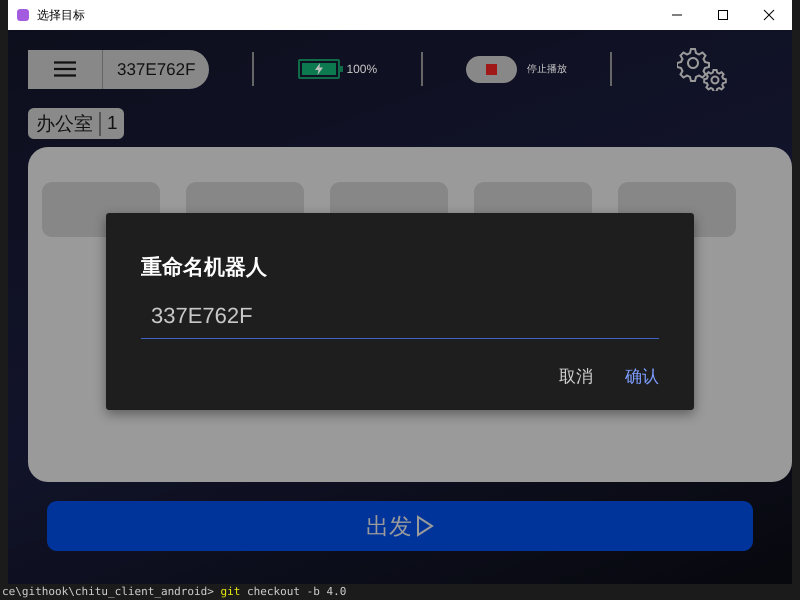 This screenshot has width=800, height=600. I want to click on menu-icon, so click(65, 69).